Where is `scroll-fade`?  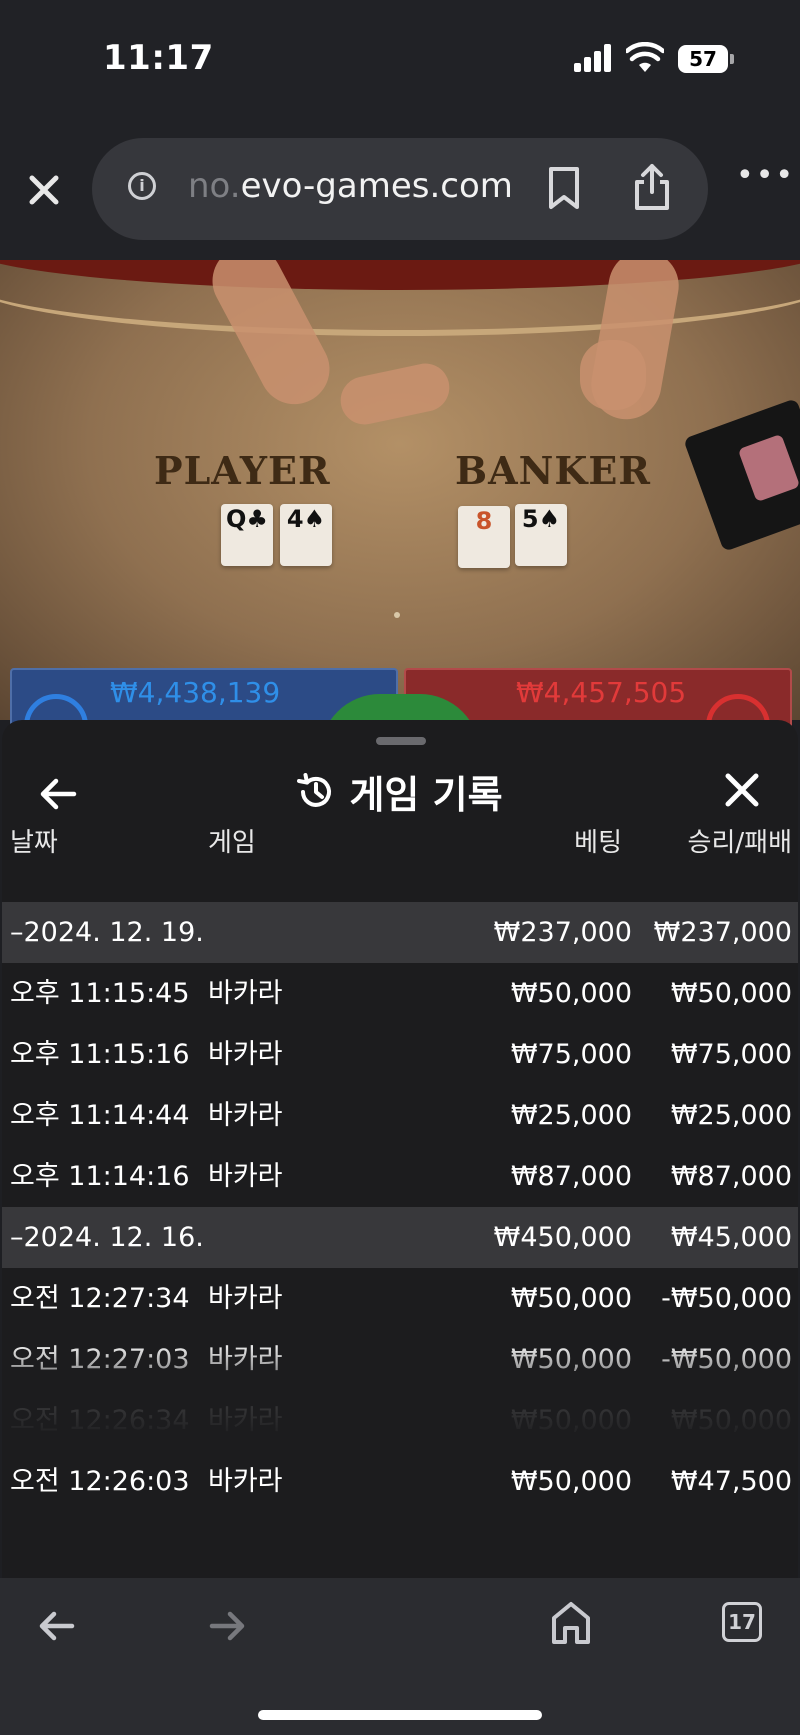 scroll-fade is located at coordinates (400, 1390).